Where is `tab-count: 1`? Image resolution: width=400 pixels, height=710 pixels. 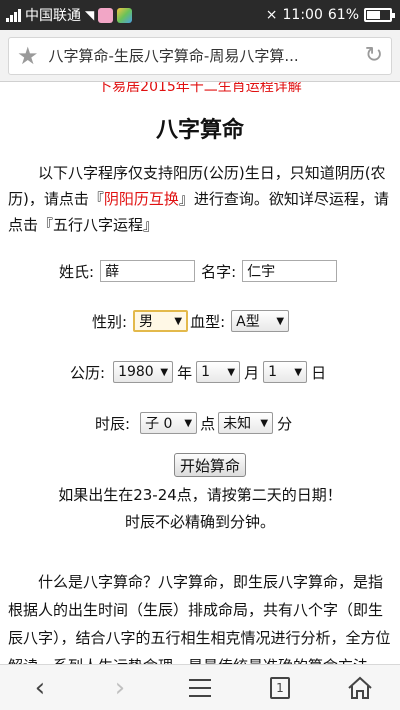 tab-count: 1 is located at coordinates (280, 687).